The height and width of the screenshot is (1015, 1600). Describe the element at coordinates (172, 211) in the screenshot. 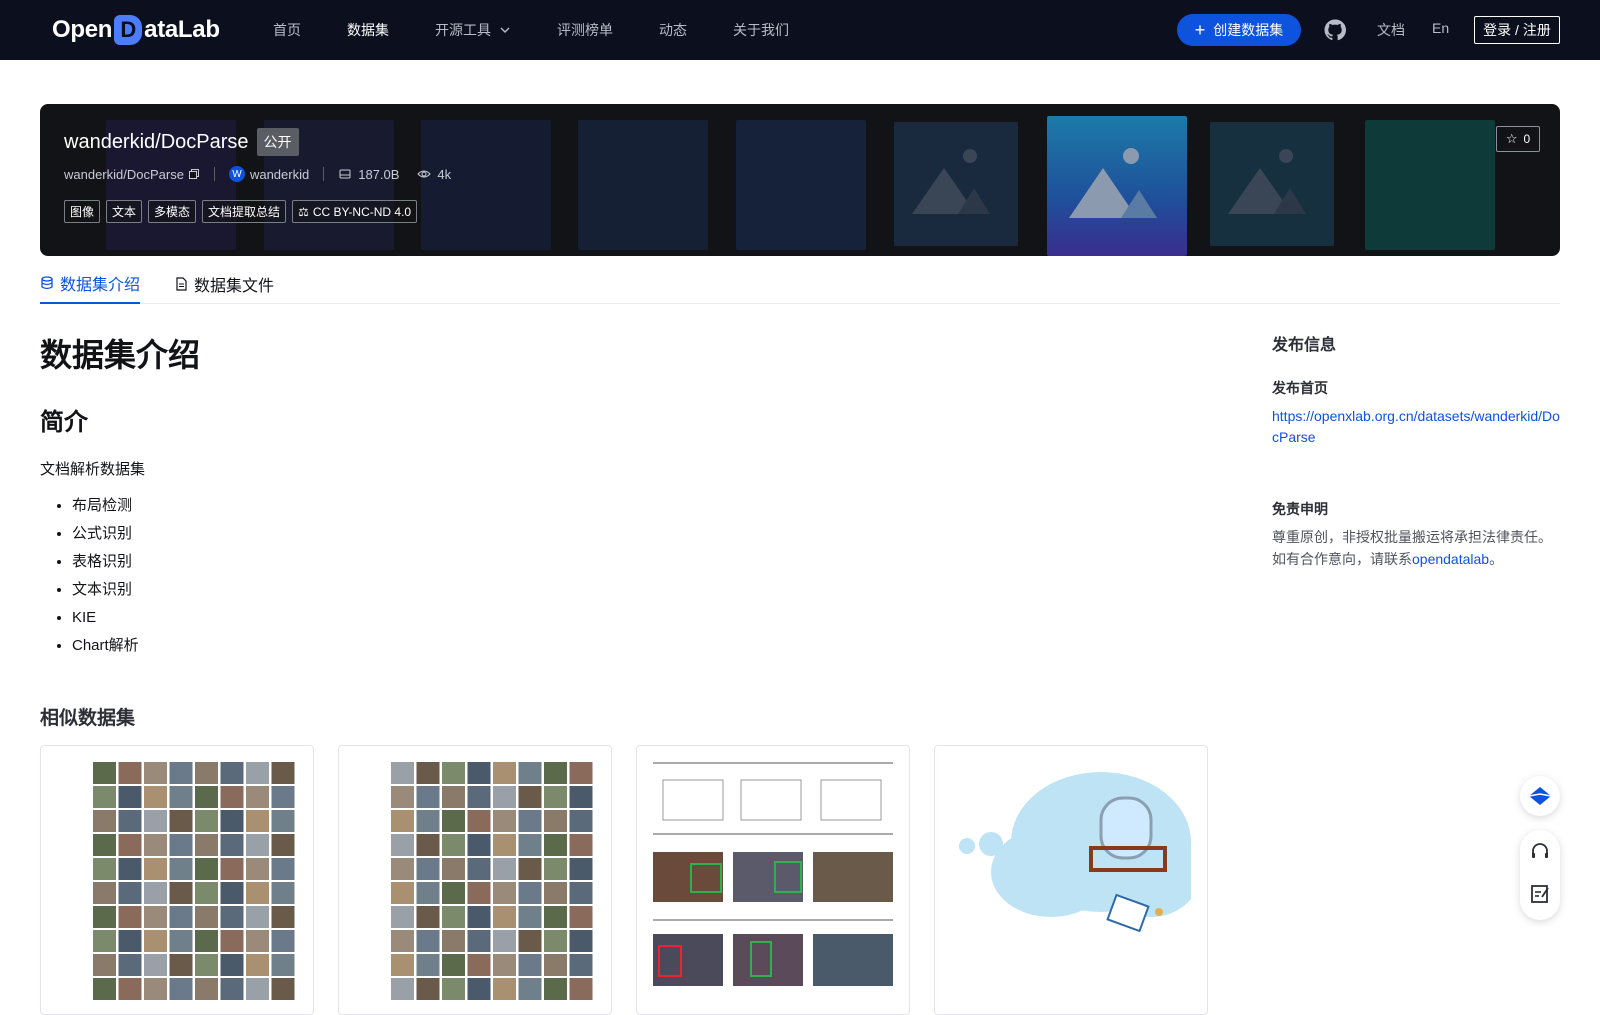

I see `tag-multimodal: 多模态` at that location.